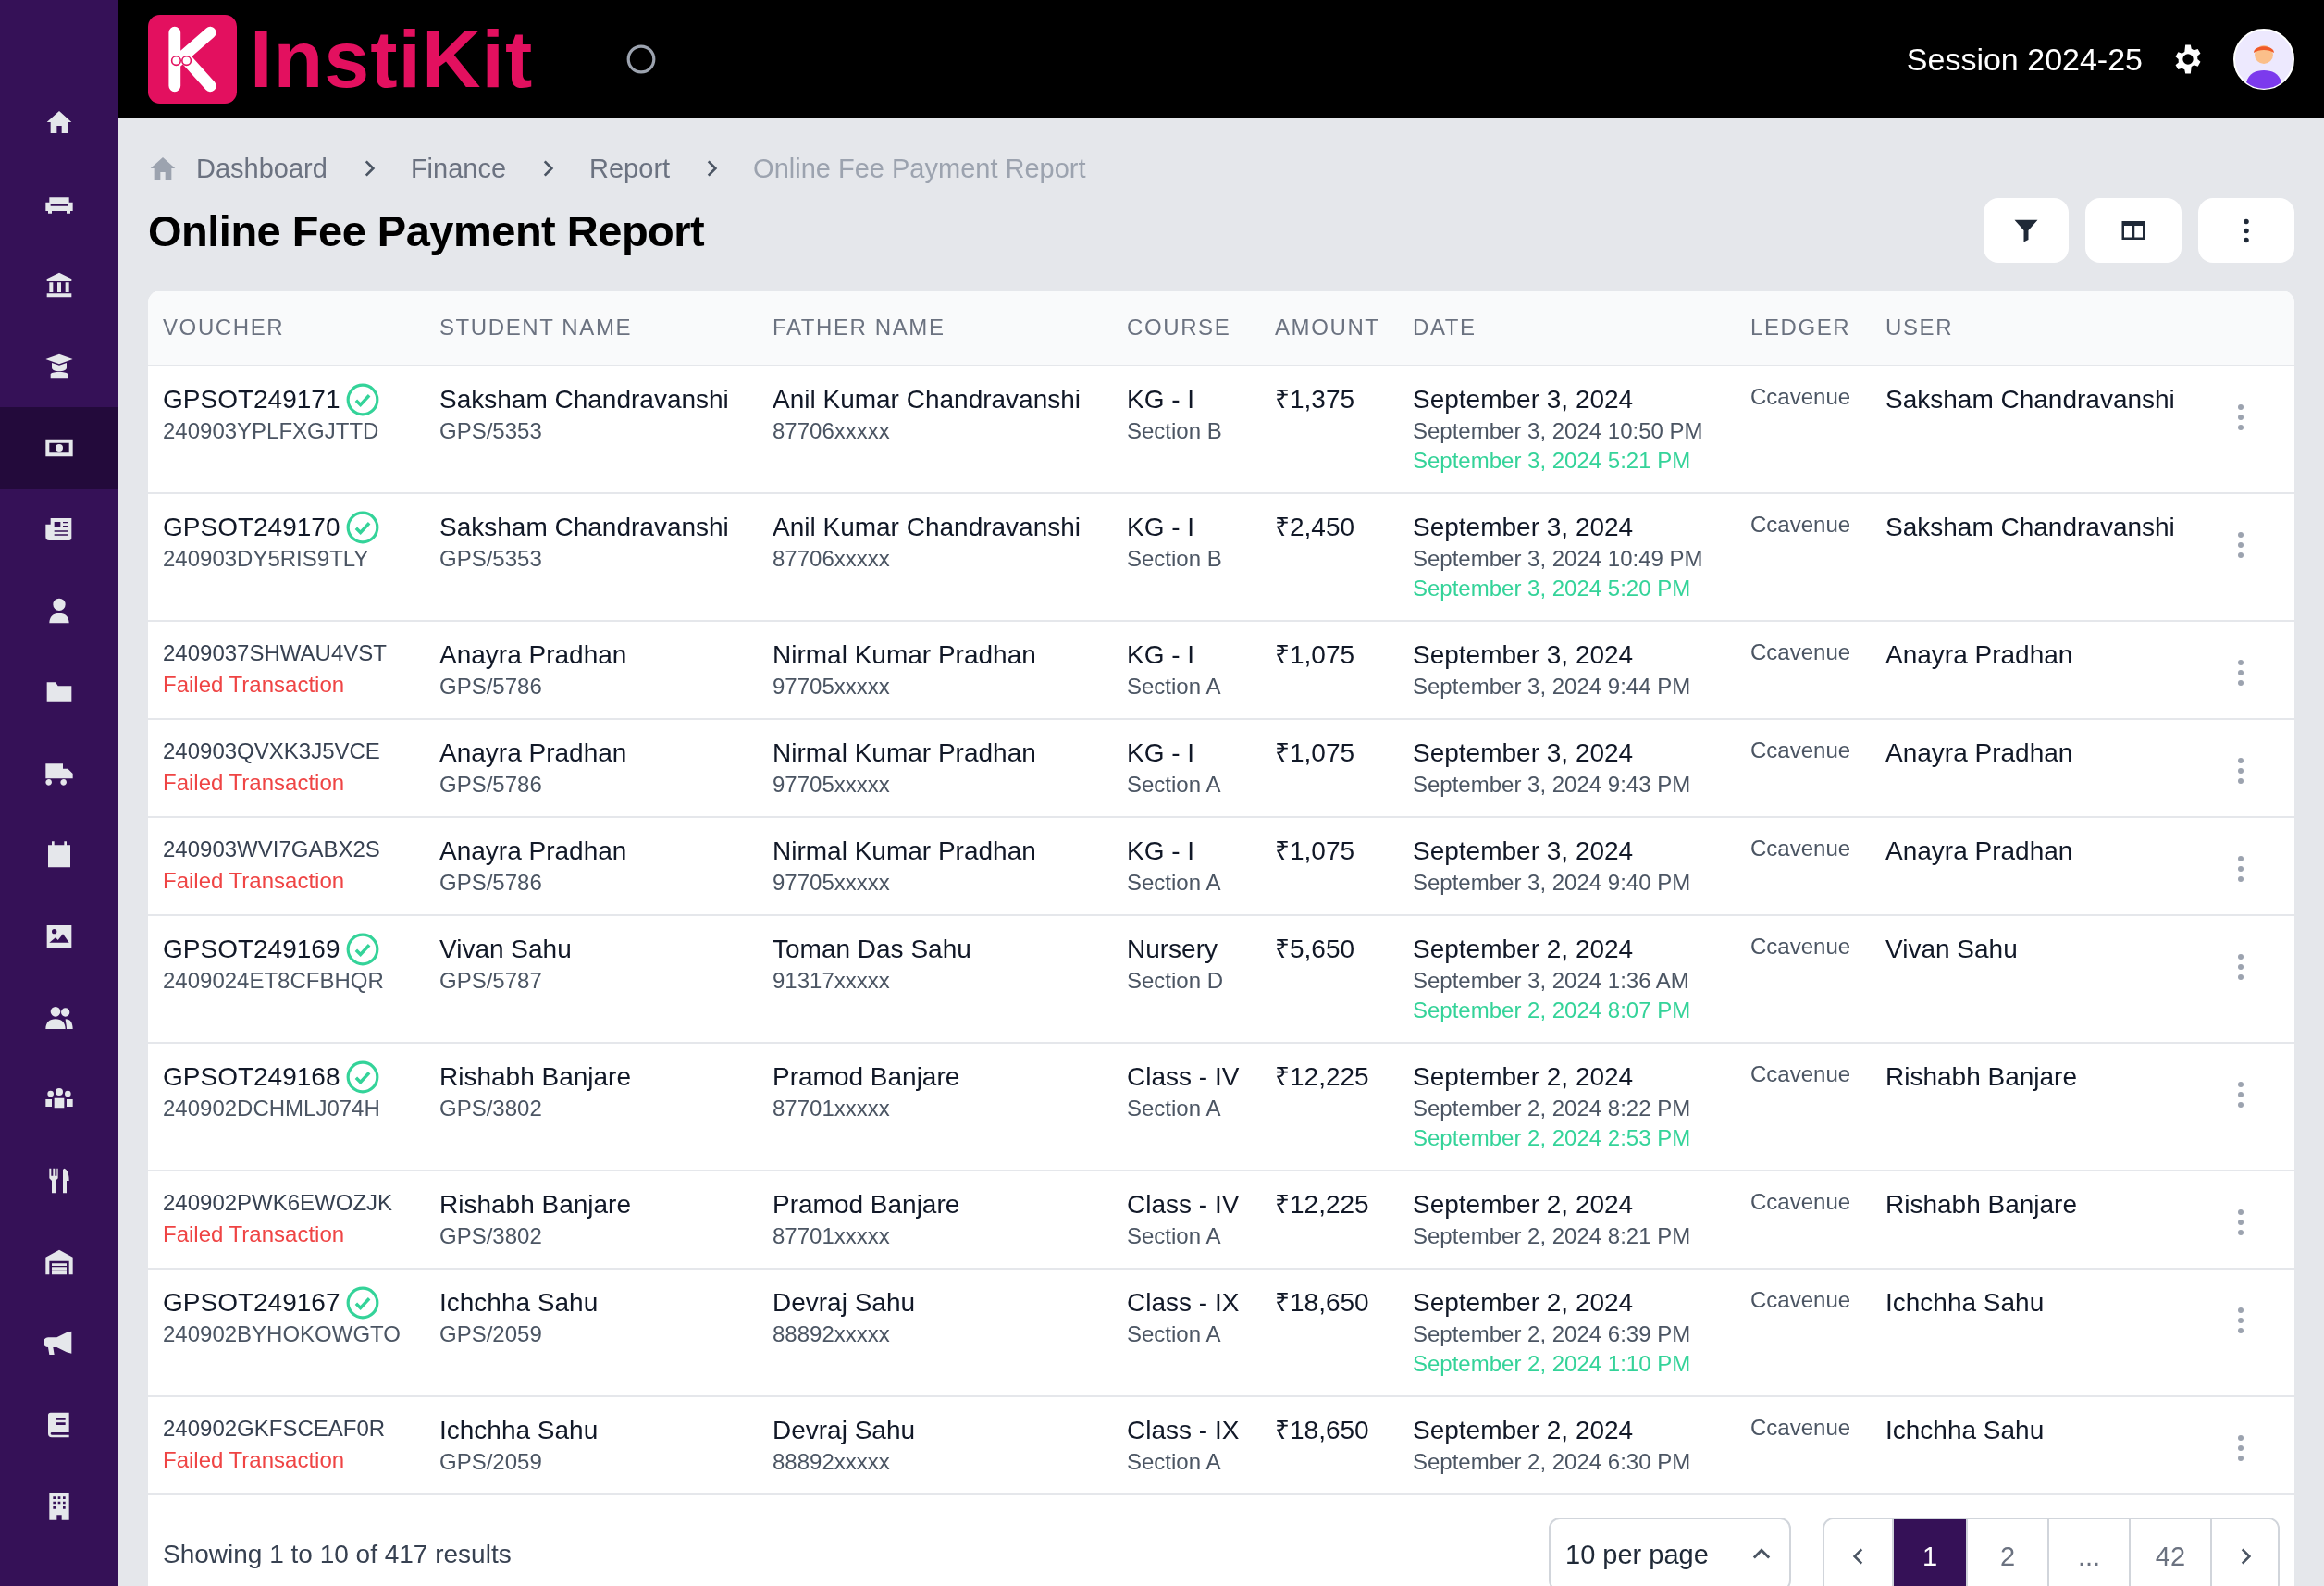 This screenshot has height=1586, width=2324. What do you see at coordinates (872, 950) in the screenshot?
I see `father-name: Toman Das Sahu` at bounding box center [872, 950].